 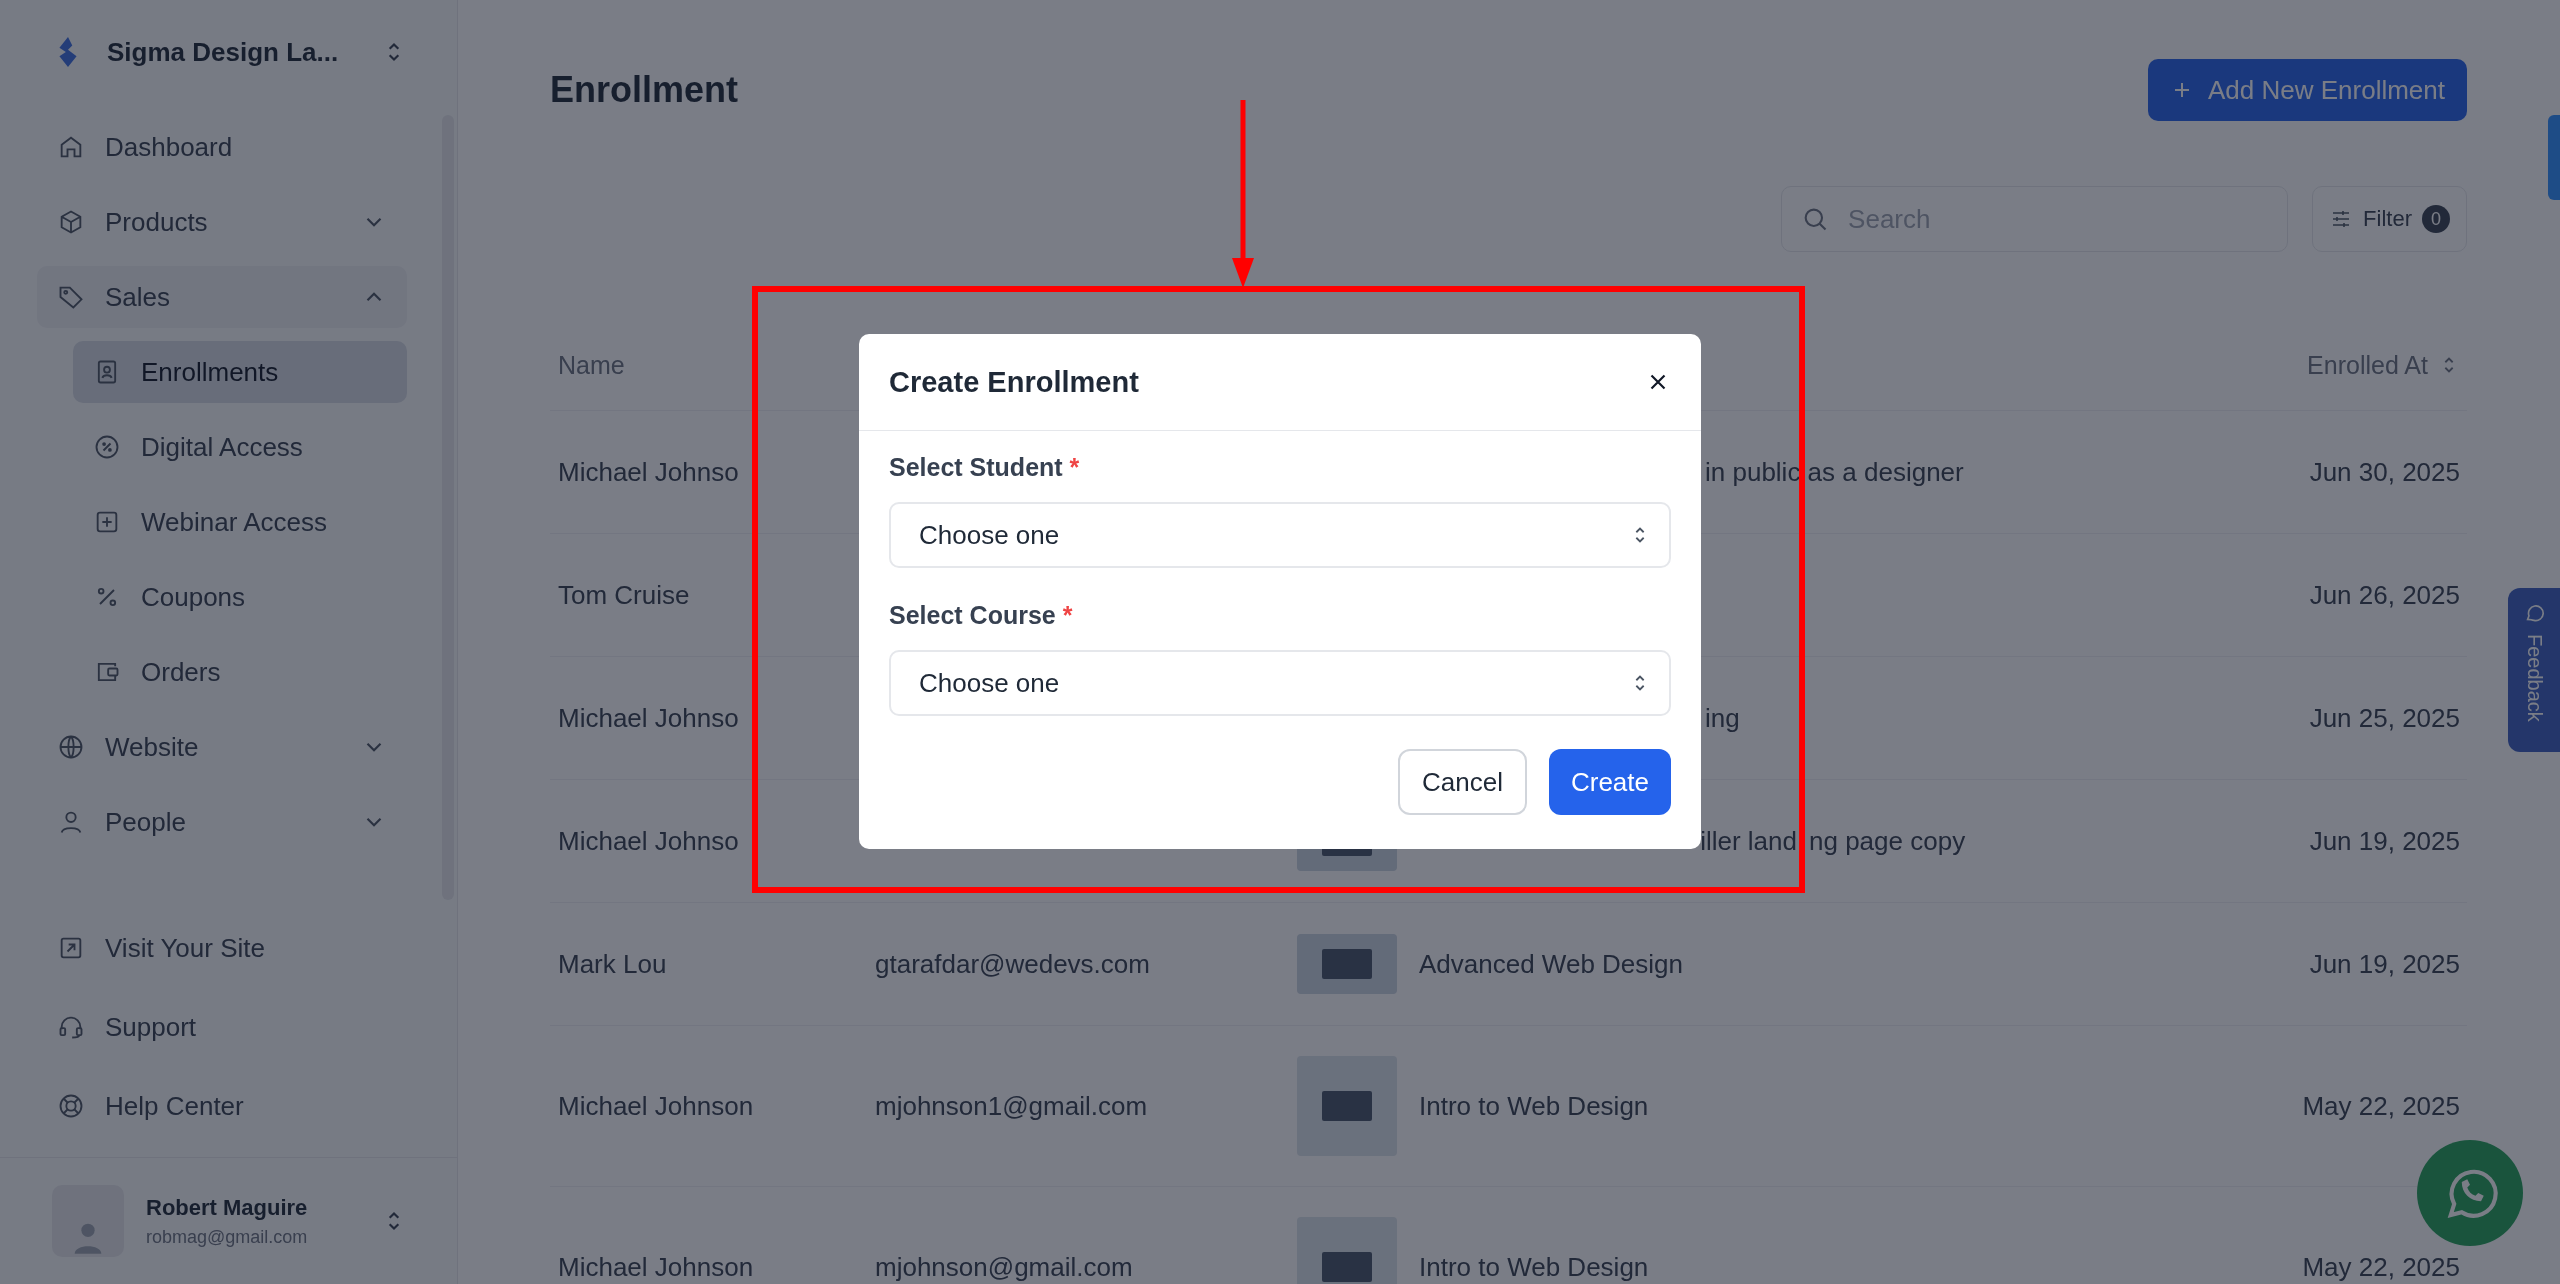 What do you see at coordinates (71, 747) in the screenshot?
I see `globe-icon` at bounding box center [71, 747].